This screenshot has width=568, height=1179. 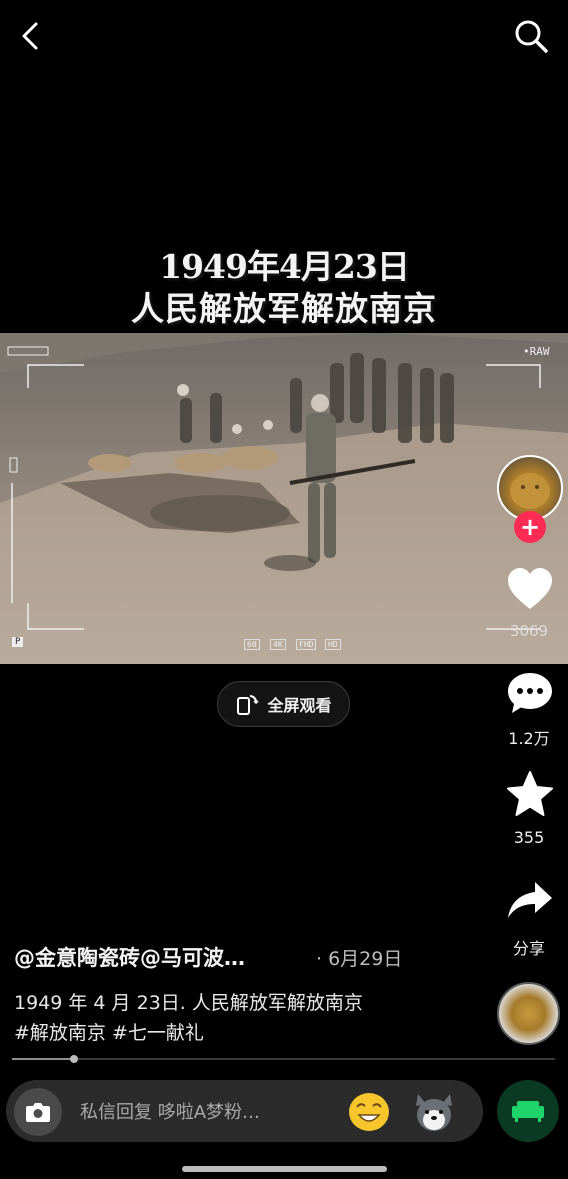 What do you see at coordinates (529, 738) in the screenshot?
I see `comment-count: 1.2万` at bounding box center [529, 738].